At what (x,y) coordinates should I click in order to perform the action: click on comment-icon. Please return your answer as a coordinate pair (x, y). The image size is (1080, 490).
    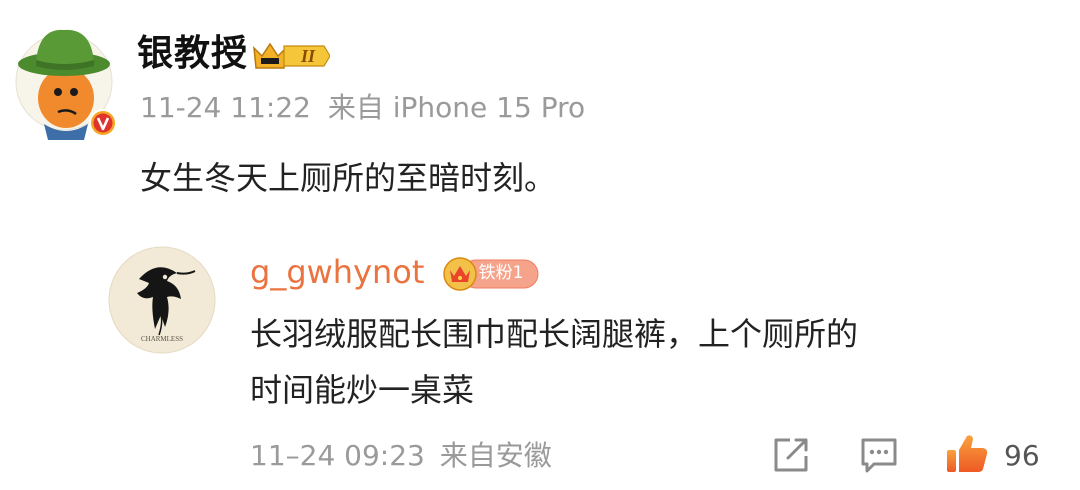
    Looking at the image, I should click on (879, 455).